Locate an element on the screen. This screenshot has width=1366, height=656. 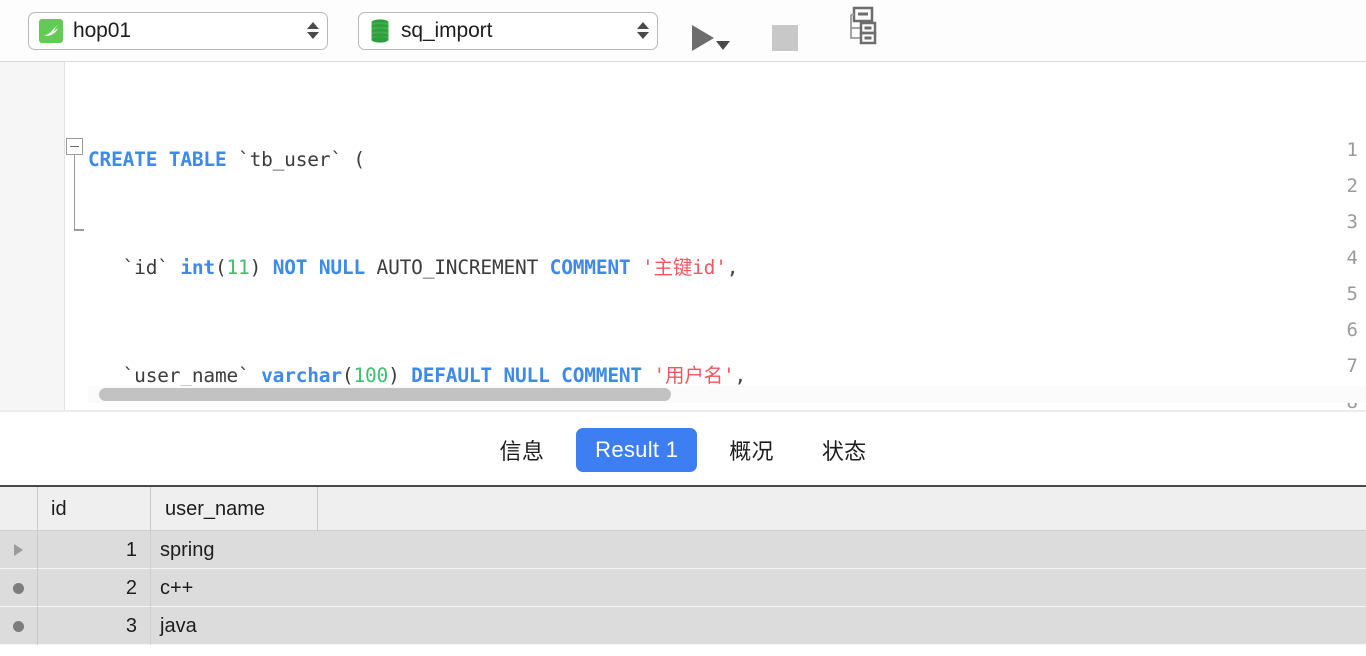
line-number: 2 is located at coordinates (1352, 186).